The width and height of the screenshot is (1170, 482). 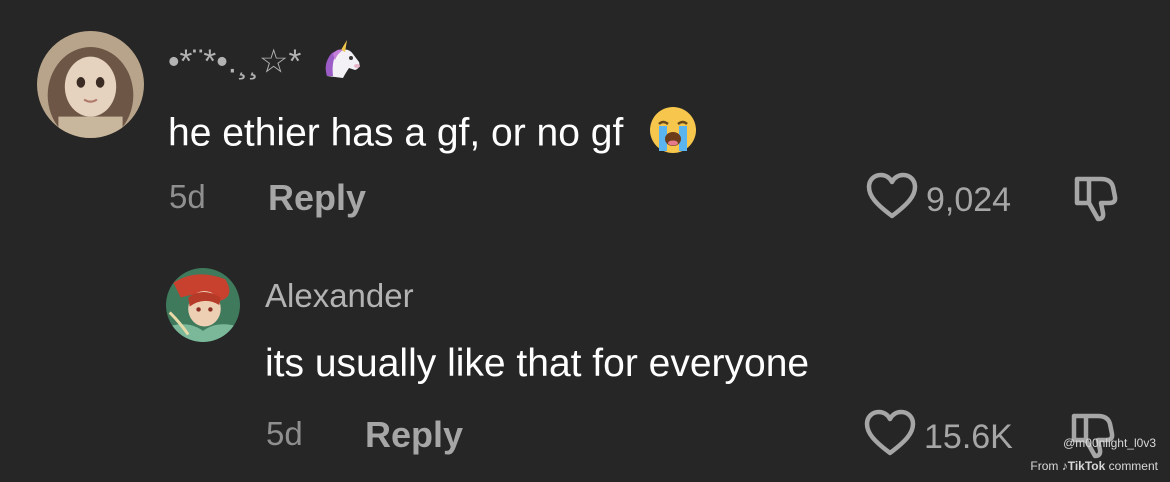 I want to click on unicorn-icon, so click(x=341, y=64).